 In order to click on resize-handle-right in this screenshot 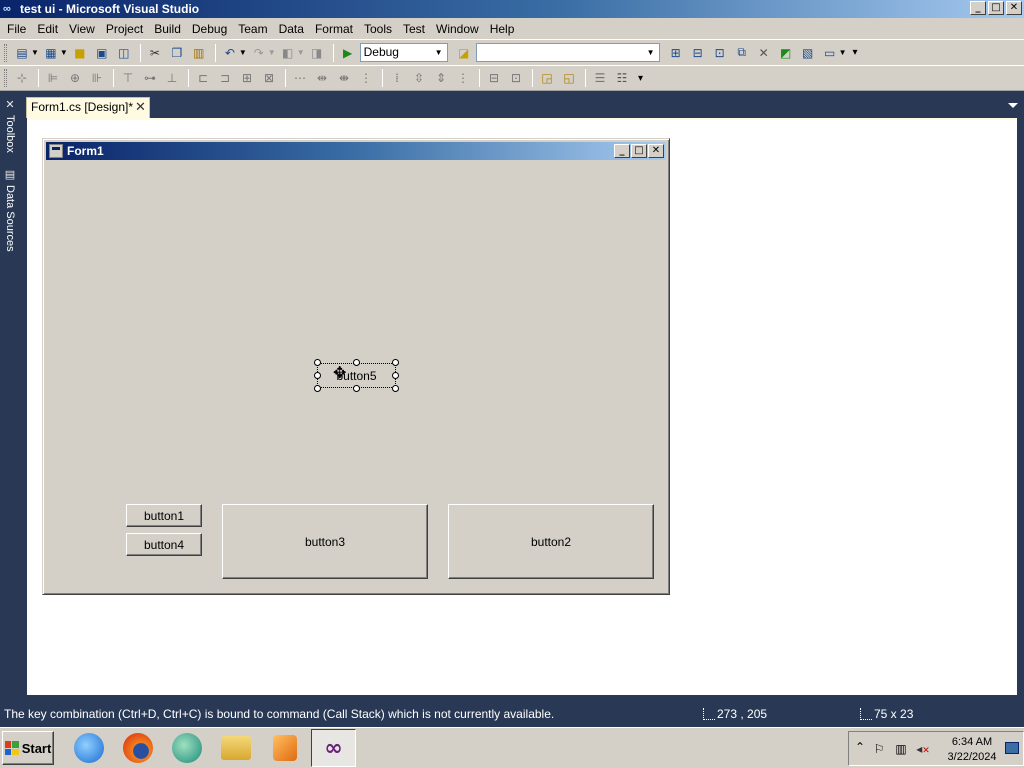, I will do `click(395, 375)`.